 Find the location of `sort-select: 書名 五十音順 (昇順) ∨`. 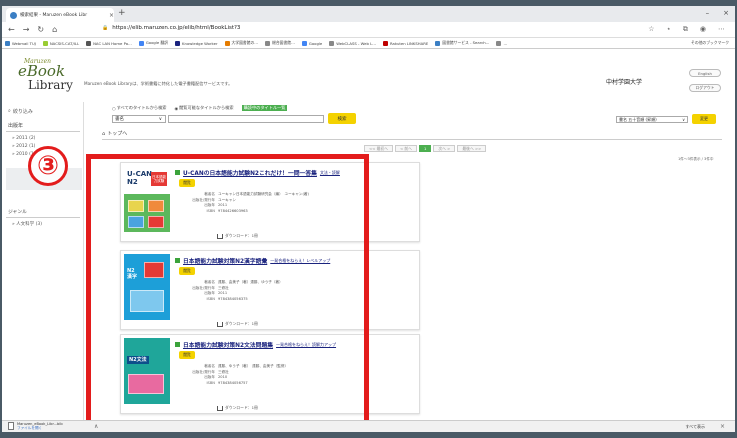

sort-select: 書名 五十音順 (昇順) ∨ is located at coordinates (652, 119).